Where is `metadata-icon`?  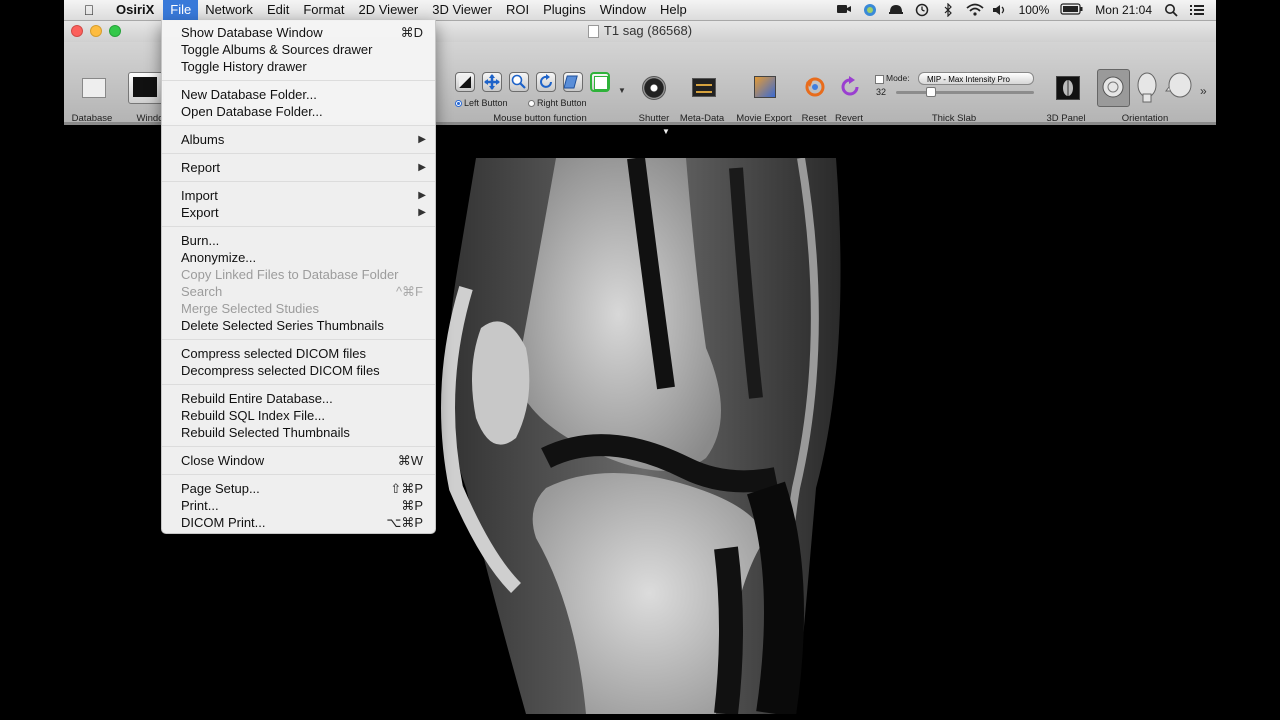 metadata-icon is located at coordinates (704, 87).